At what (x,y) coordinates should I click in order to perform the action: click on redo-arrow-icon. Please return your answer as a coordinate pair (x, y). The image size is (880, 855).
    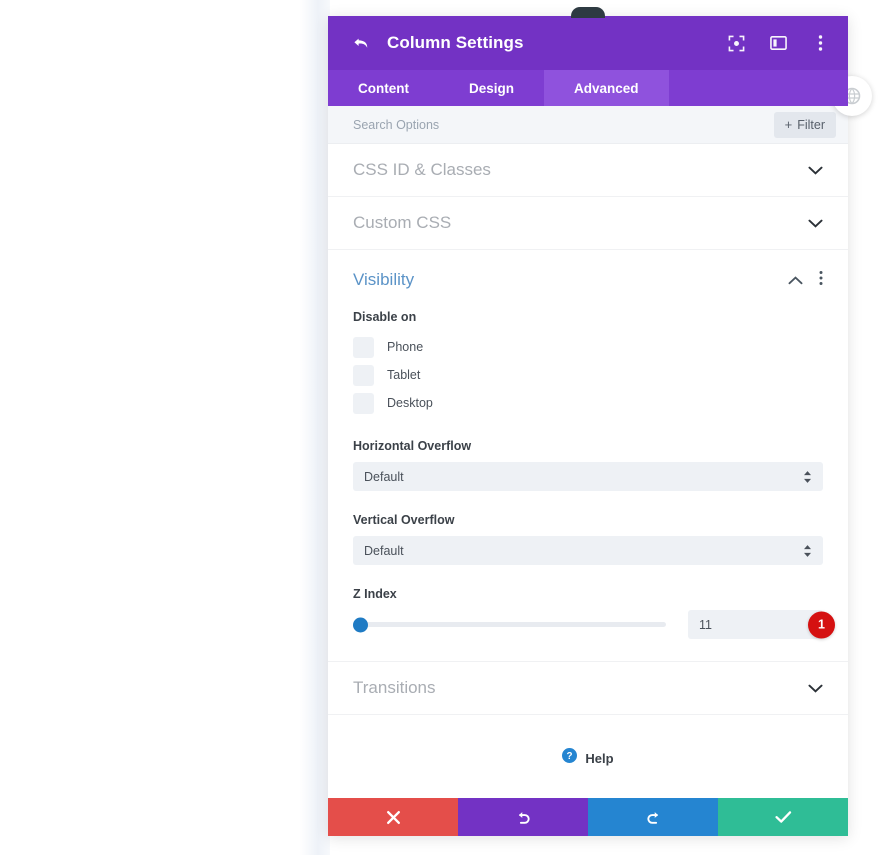
    Looking at the image, I should click on (652, 817).